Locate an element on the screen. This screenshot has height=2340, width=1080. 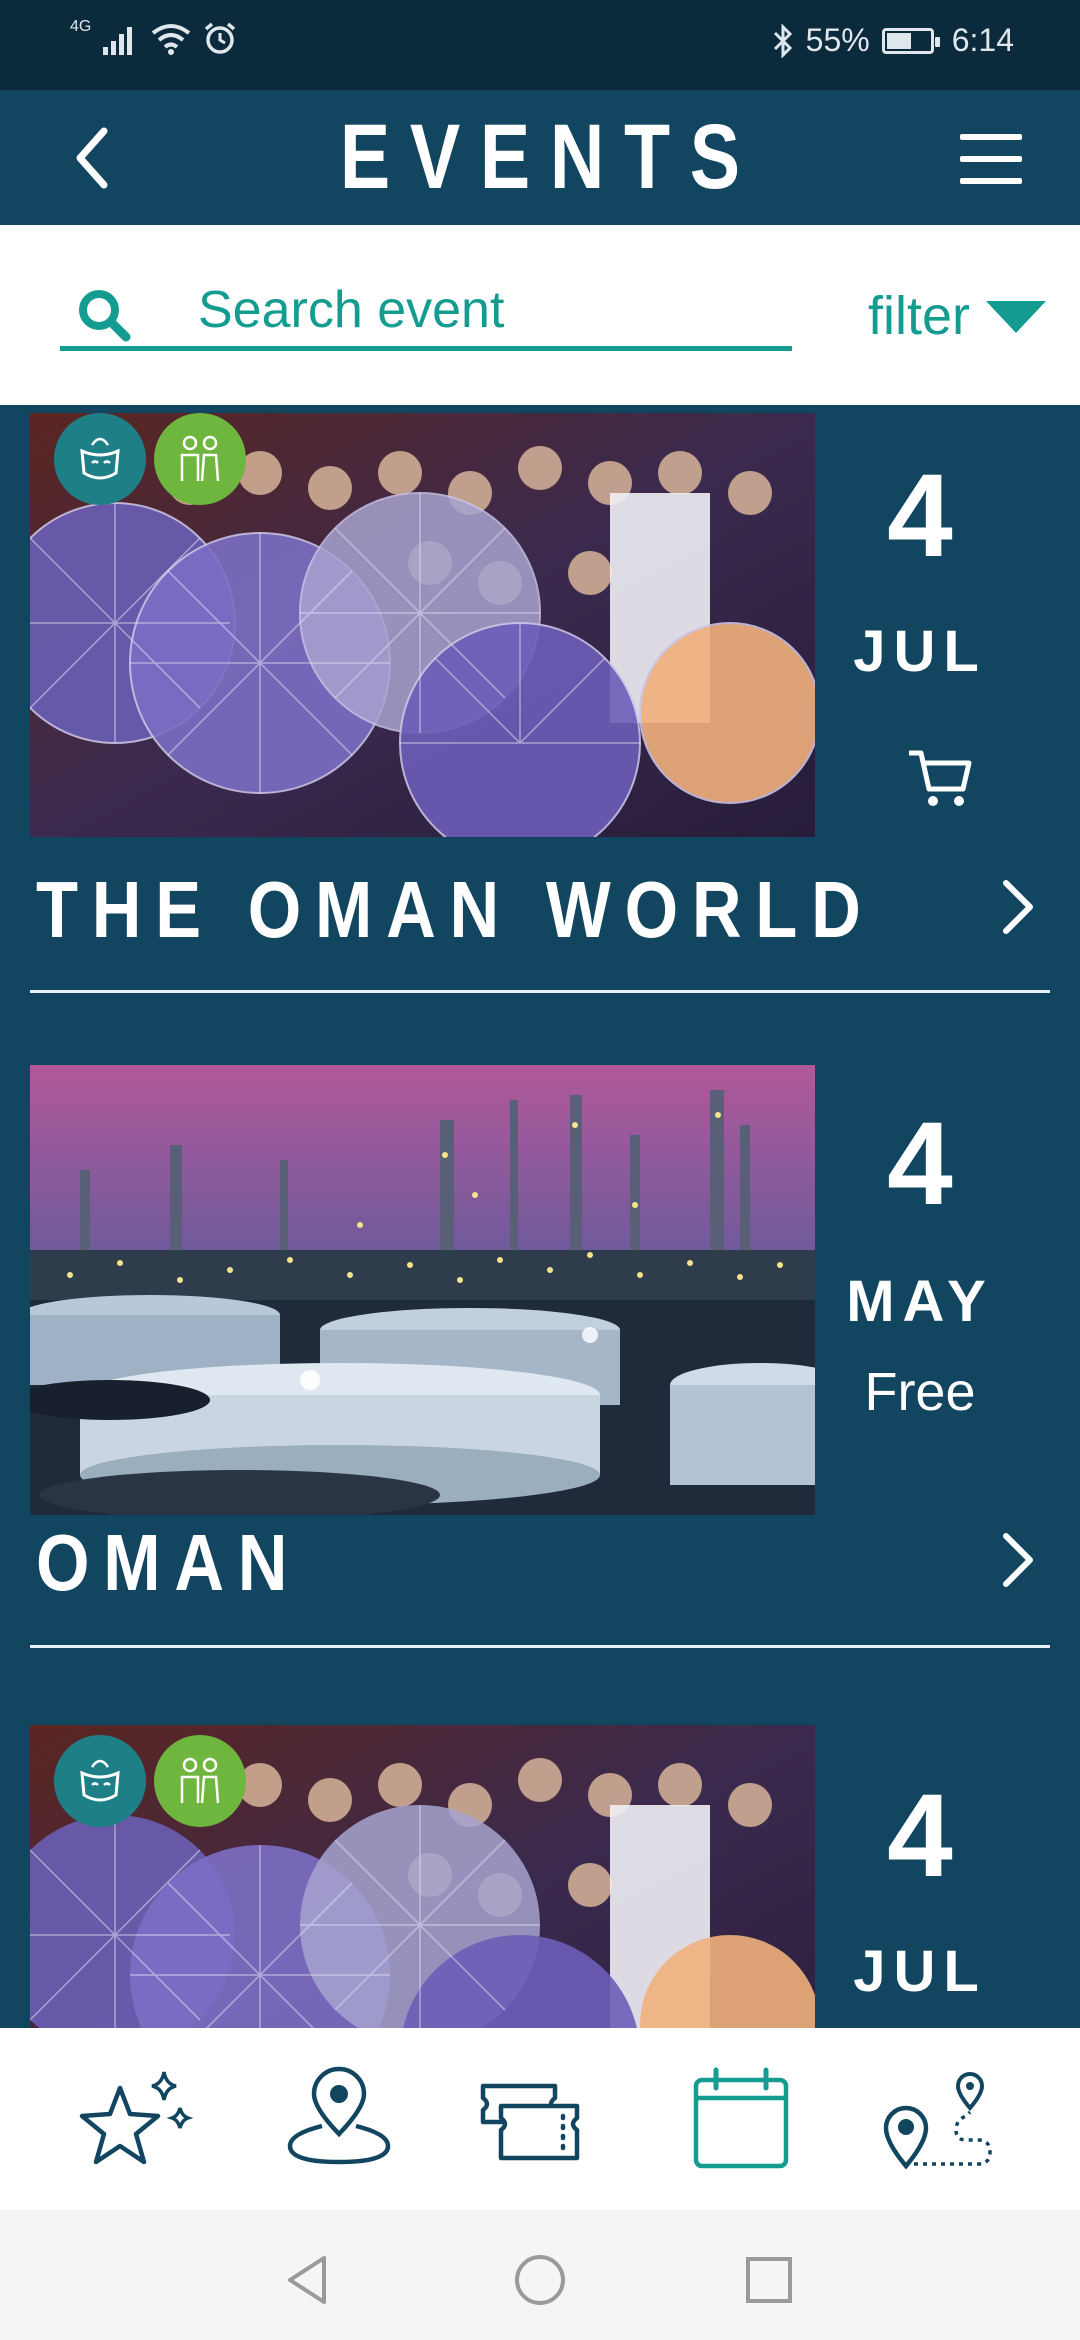
app-header: EVENTS is located at coordinates (540, 157).